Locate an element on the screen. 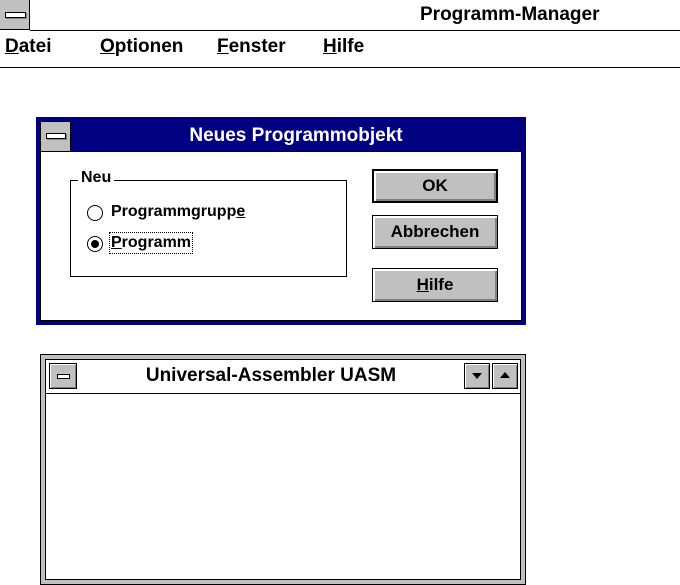  radio-program-group-label: Programmgruppe is located at coordinates (178, 212).